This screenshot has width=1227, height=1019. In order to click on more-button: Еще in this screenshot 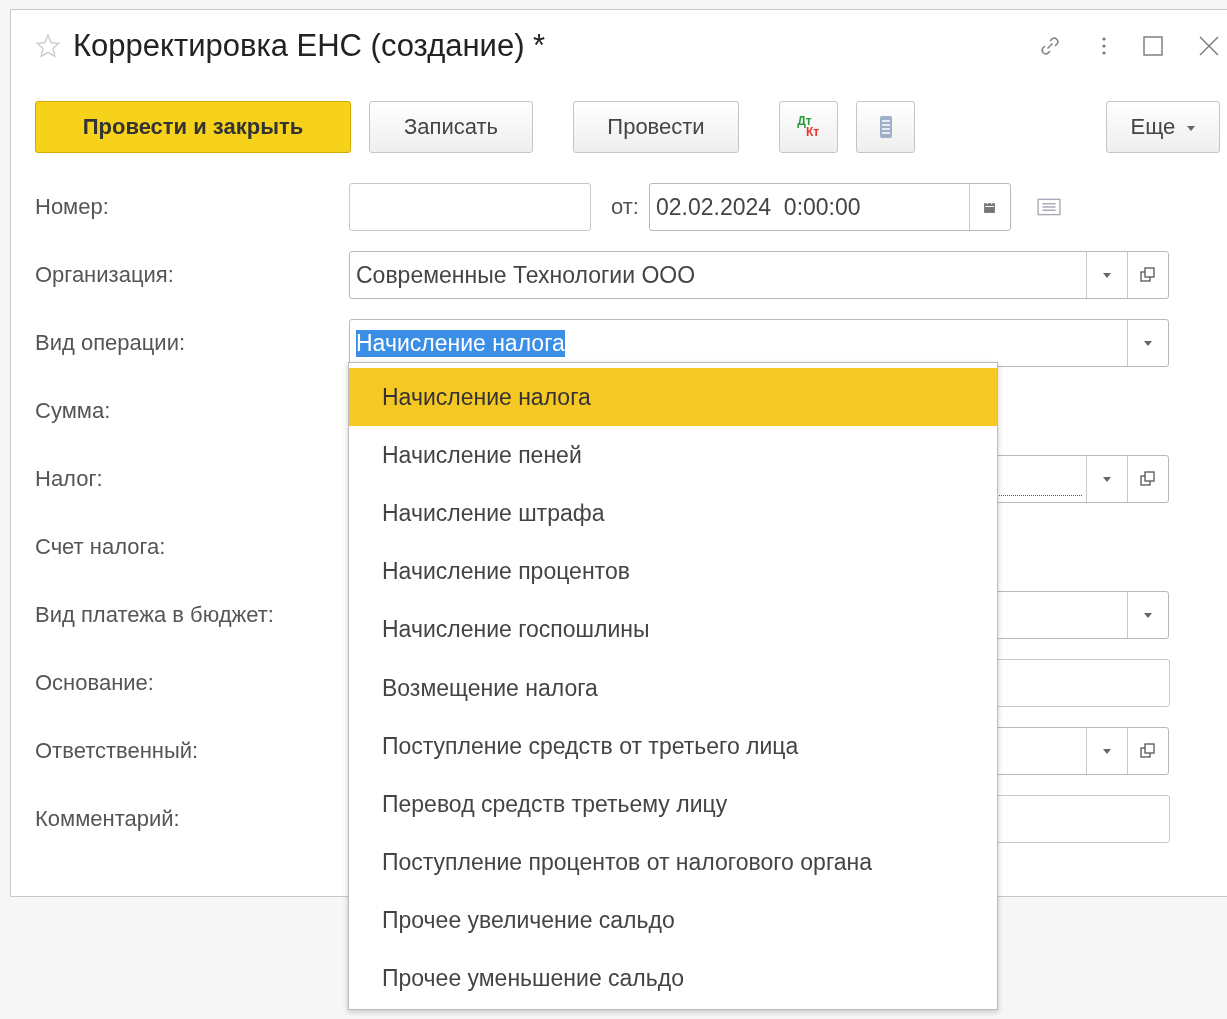, I will do `click(1163, 127)`.